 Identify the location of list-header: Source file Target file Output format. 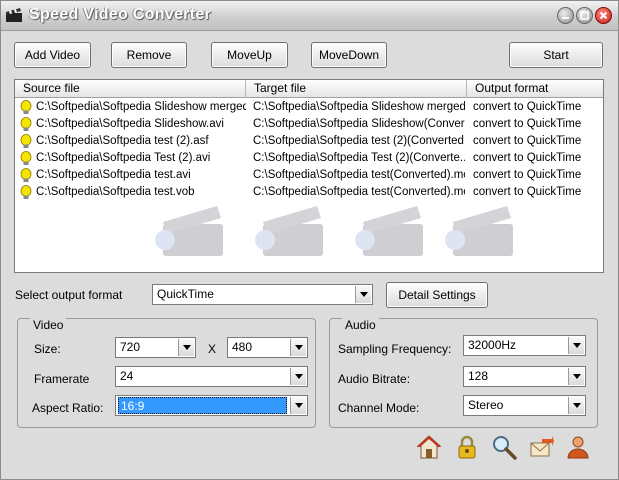
(309, 89).